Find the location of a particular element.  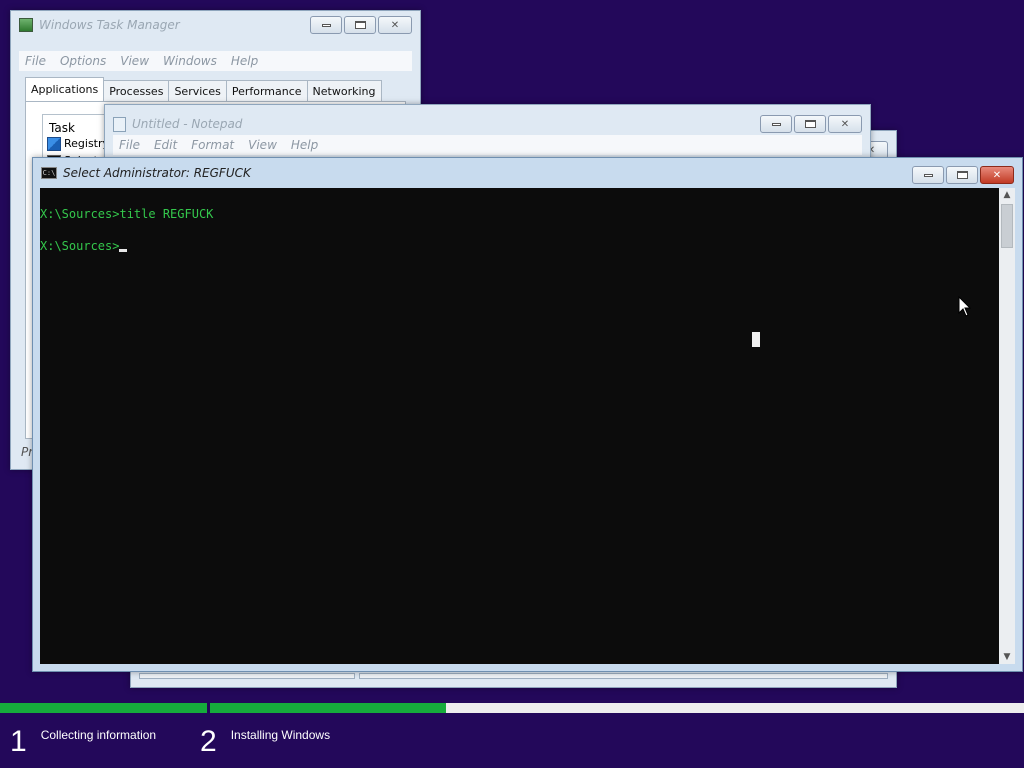

scroll-up-icon: ▲ is located at coordinates (1007, 195).